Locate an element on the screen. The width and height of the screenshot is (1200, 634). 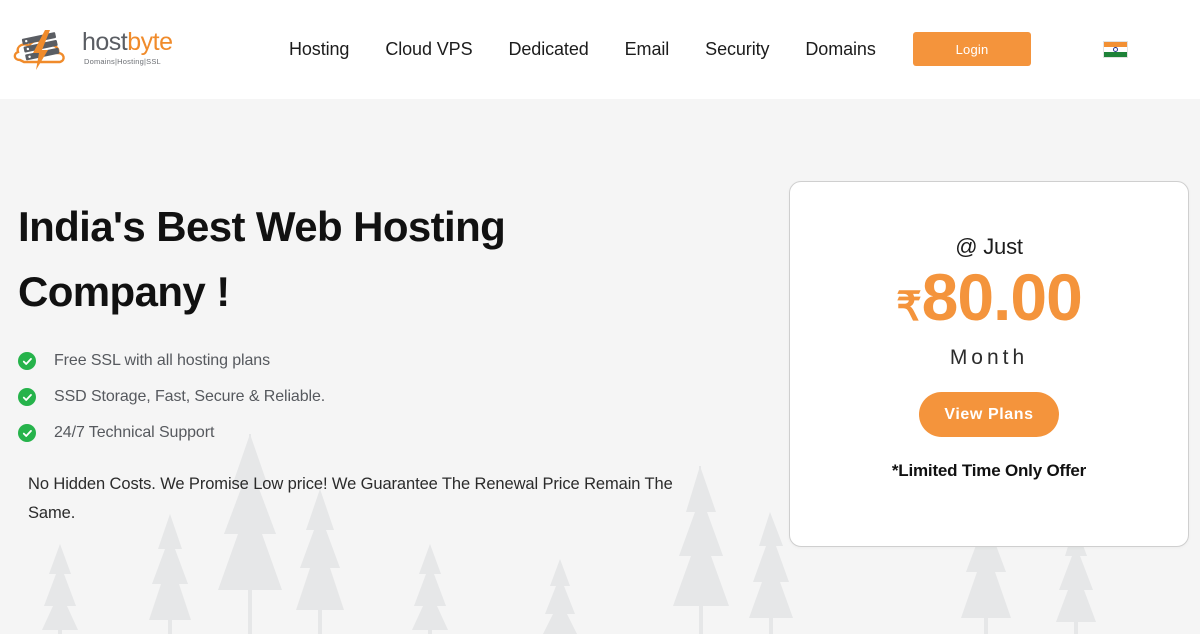
feature-label: SSD Storage, Fast, Secure & Reliable. is located at coordinates (190, 397).